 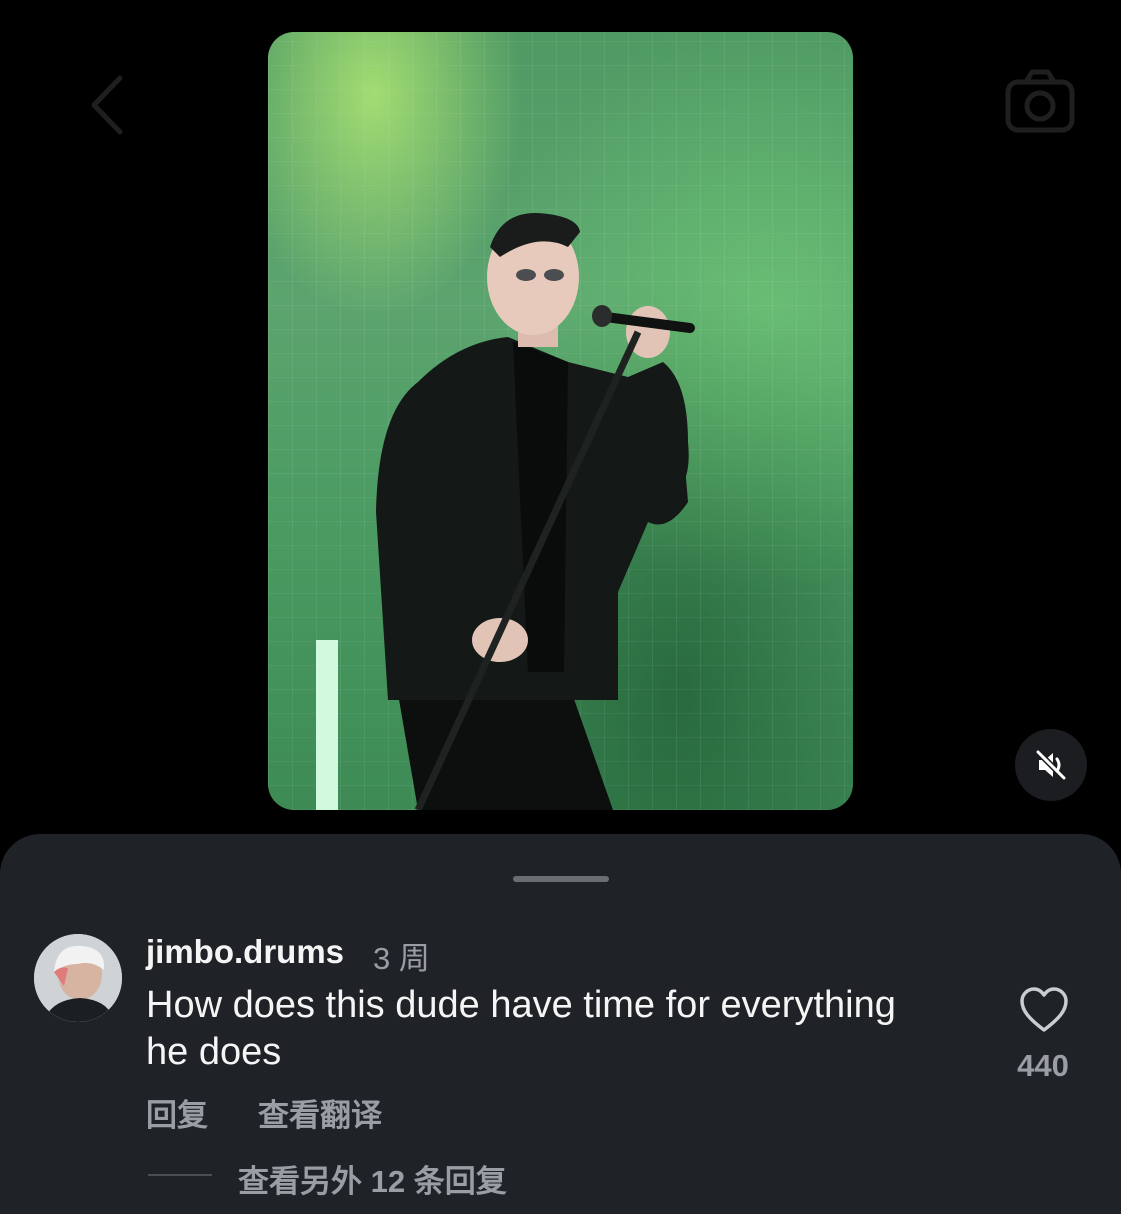 I want to click on comment-timestamp: 3 周, so click(x=401, y=958).